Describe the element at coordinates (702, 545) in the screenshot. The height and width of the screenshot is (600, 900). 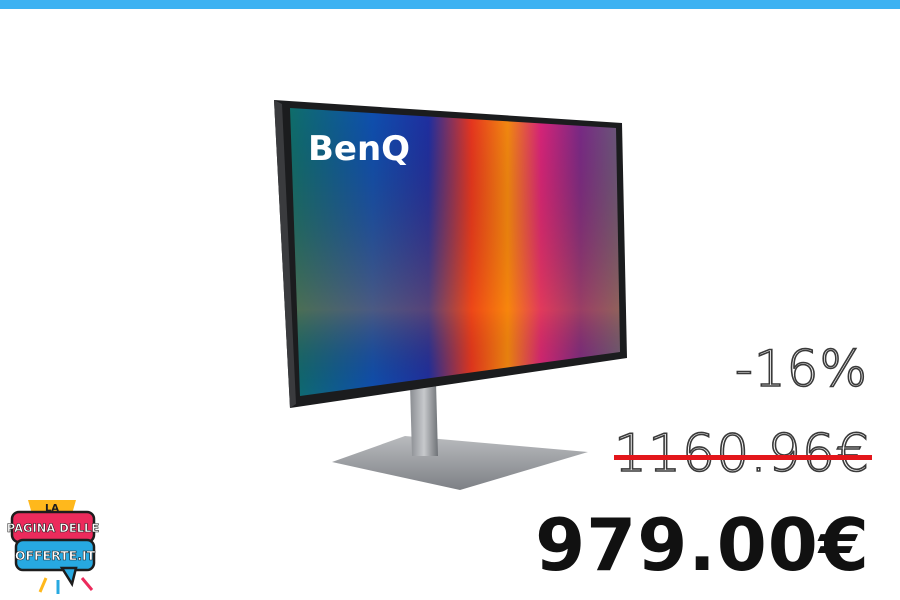
I see `new-price: 979.00€` at that location.